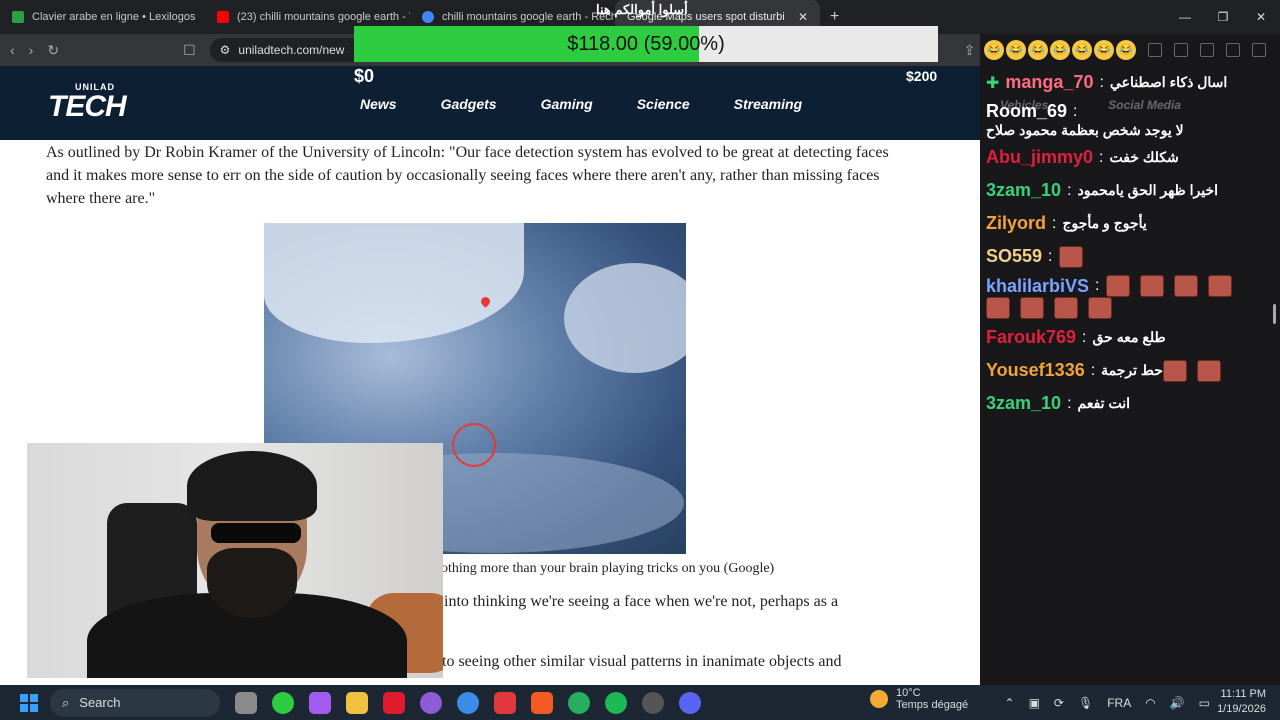 The height and width of the screenshot is (720, 1280). I want to click on ai-icon, so click(1207, 50).